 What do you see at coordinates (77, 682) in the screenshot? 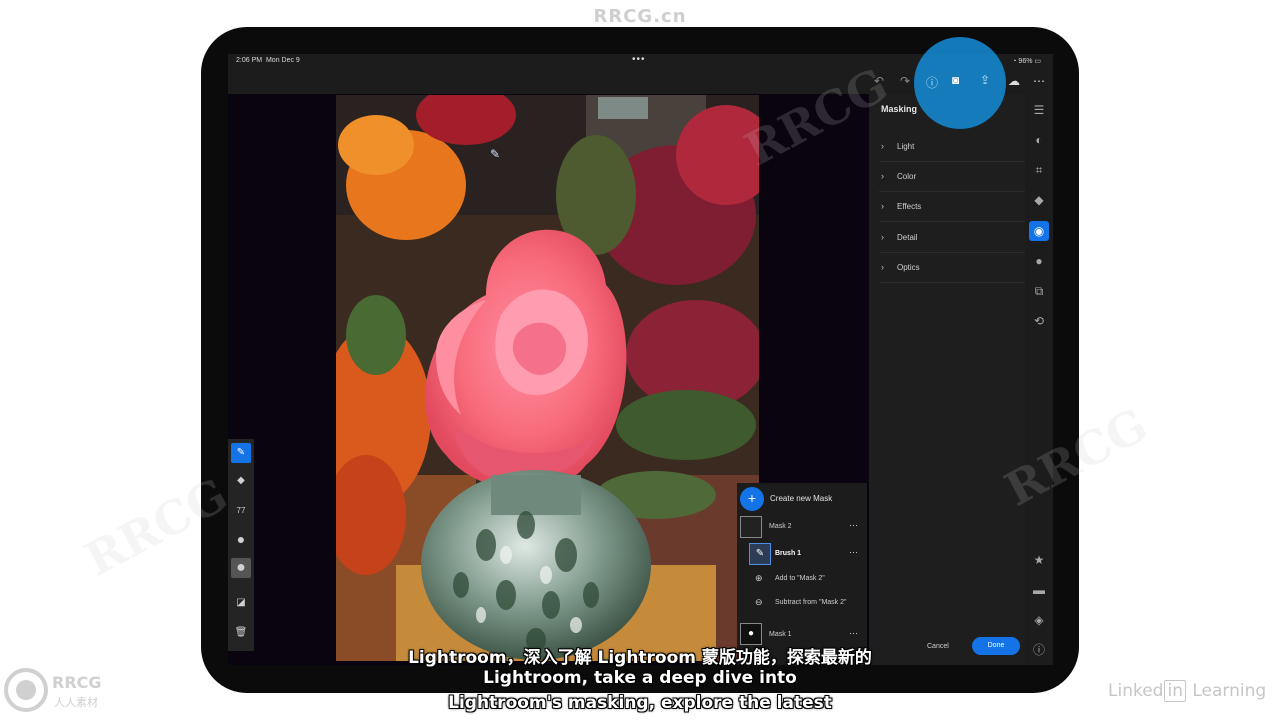
I see `svg-text: RRCG` at bounding box center [77, 682].